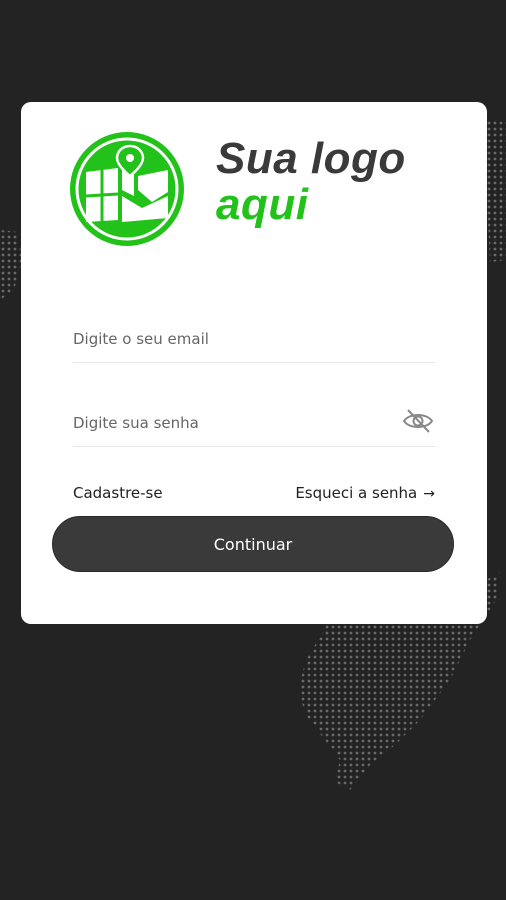 The height and width of the screenshot is (900, 506). I want to click on logo-text-secondary: aqui, so click(262, 204).